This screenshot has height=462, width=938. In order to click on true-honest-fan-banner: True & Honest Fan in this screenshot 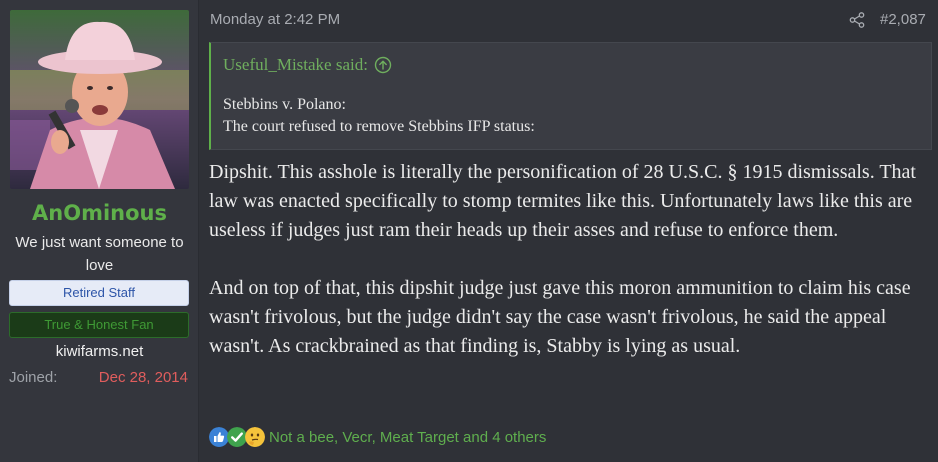, I will do `click(99, 325)`.